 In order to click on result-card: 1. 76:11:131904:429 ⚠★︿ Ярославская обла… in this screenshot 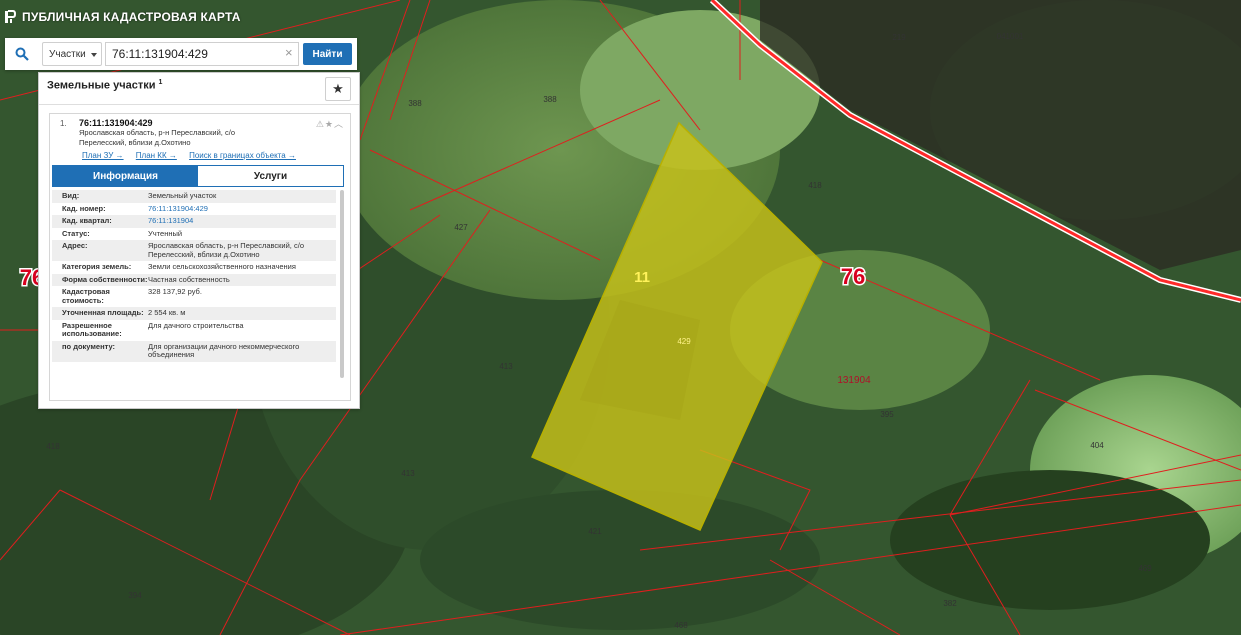, I will do `click(200, 257)`.